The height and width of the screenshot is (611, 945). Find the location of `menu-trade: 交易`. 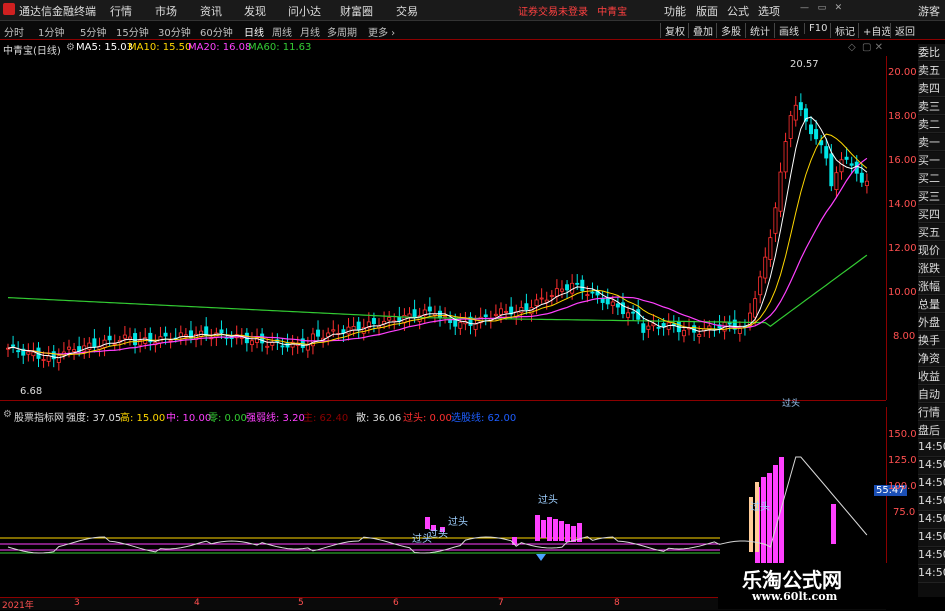

menu-trade: 交易 is located at coordinates (407, 11).